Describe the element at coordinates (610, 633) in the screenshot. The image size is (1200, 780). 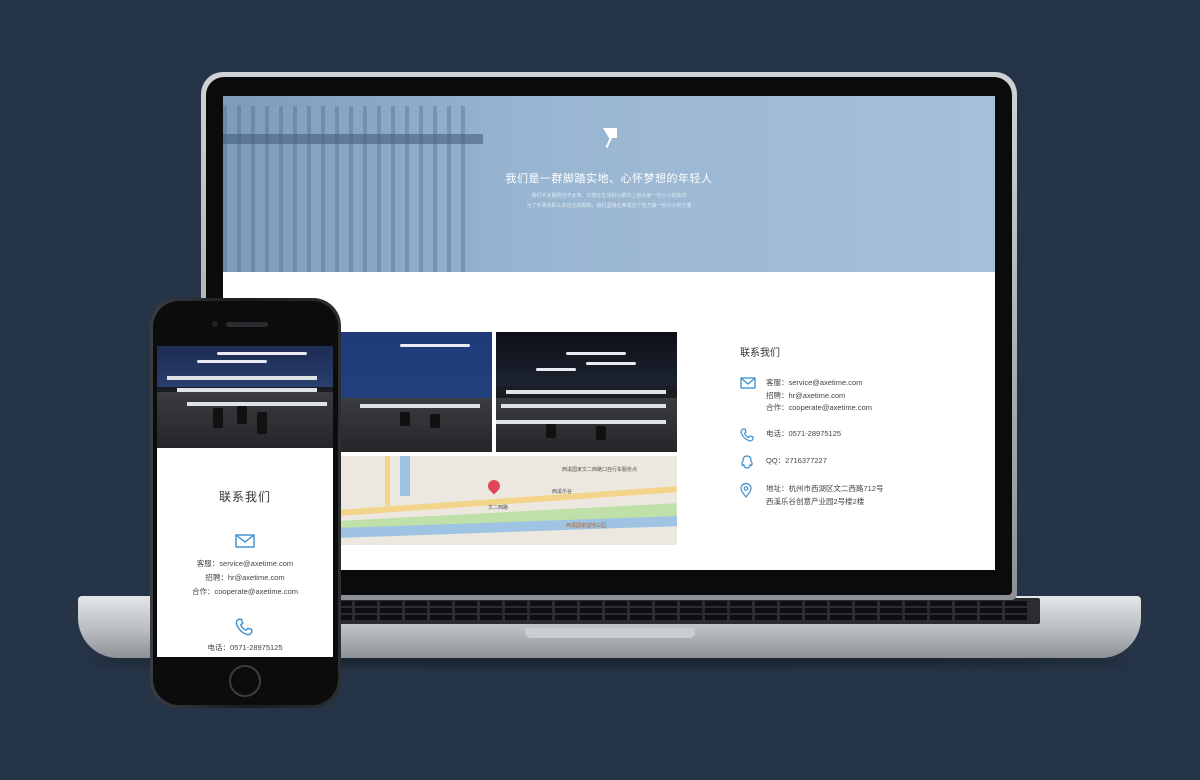
I see `laptop-trackpad-notch` at that location.